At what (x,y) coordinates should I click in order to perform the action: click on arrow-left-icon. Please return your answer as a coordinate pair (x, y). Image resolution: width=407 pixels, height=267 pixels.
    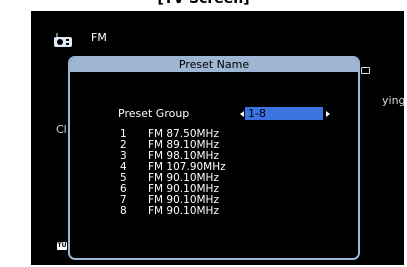
    Looking at the image, I should click on (242, 114).